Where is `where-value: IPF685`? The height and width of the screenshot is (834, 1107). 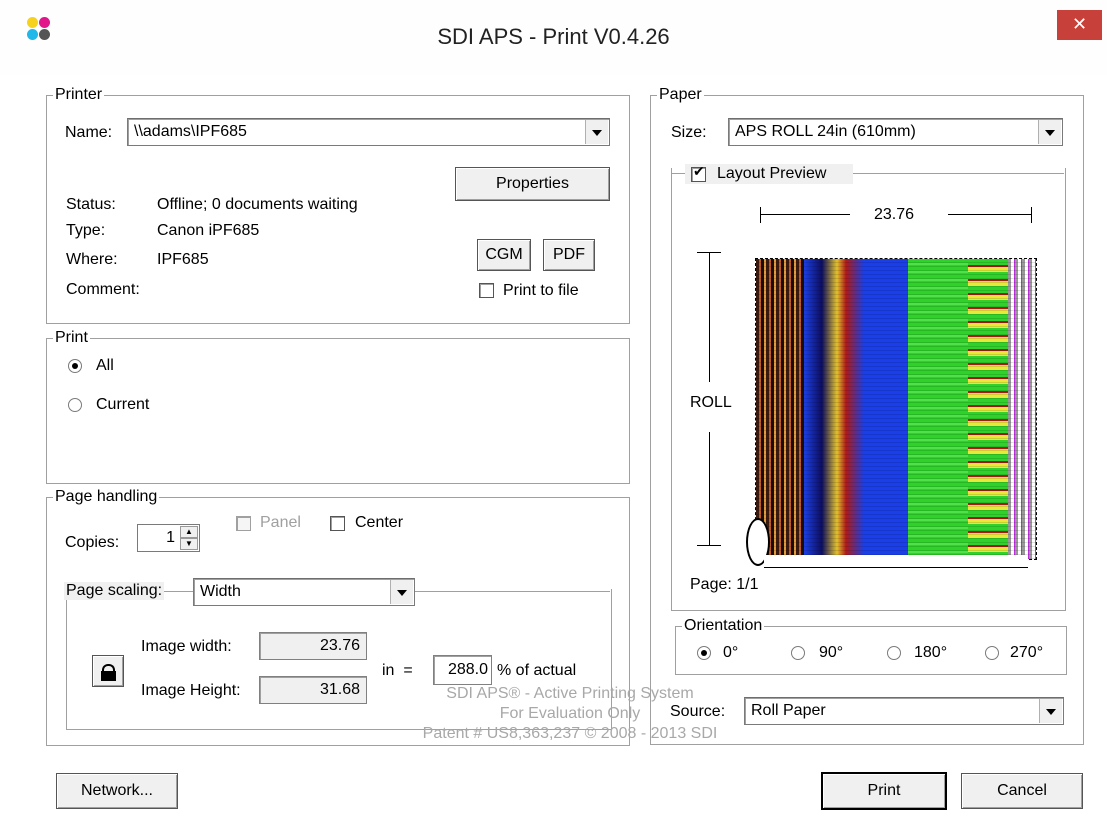 where-value: IPF685 is located at coordinates (183, 259).